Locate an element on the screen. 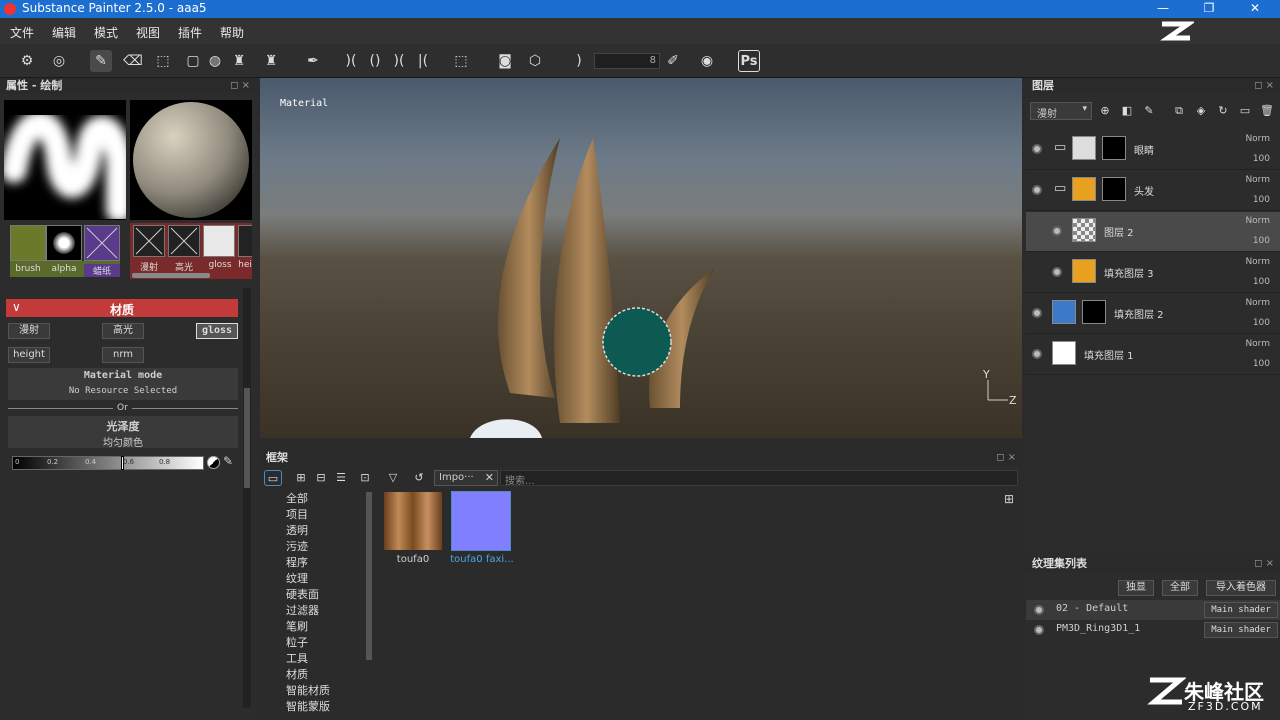 The height and width of the screenshot is (720, 1280). category-item: 硬表面 is located at coordinates (302, 594).